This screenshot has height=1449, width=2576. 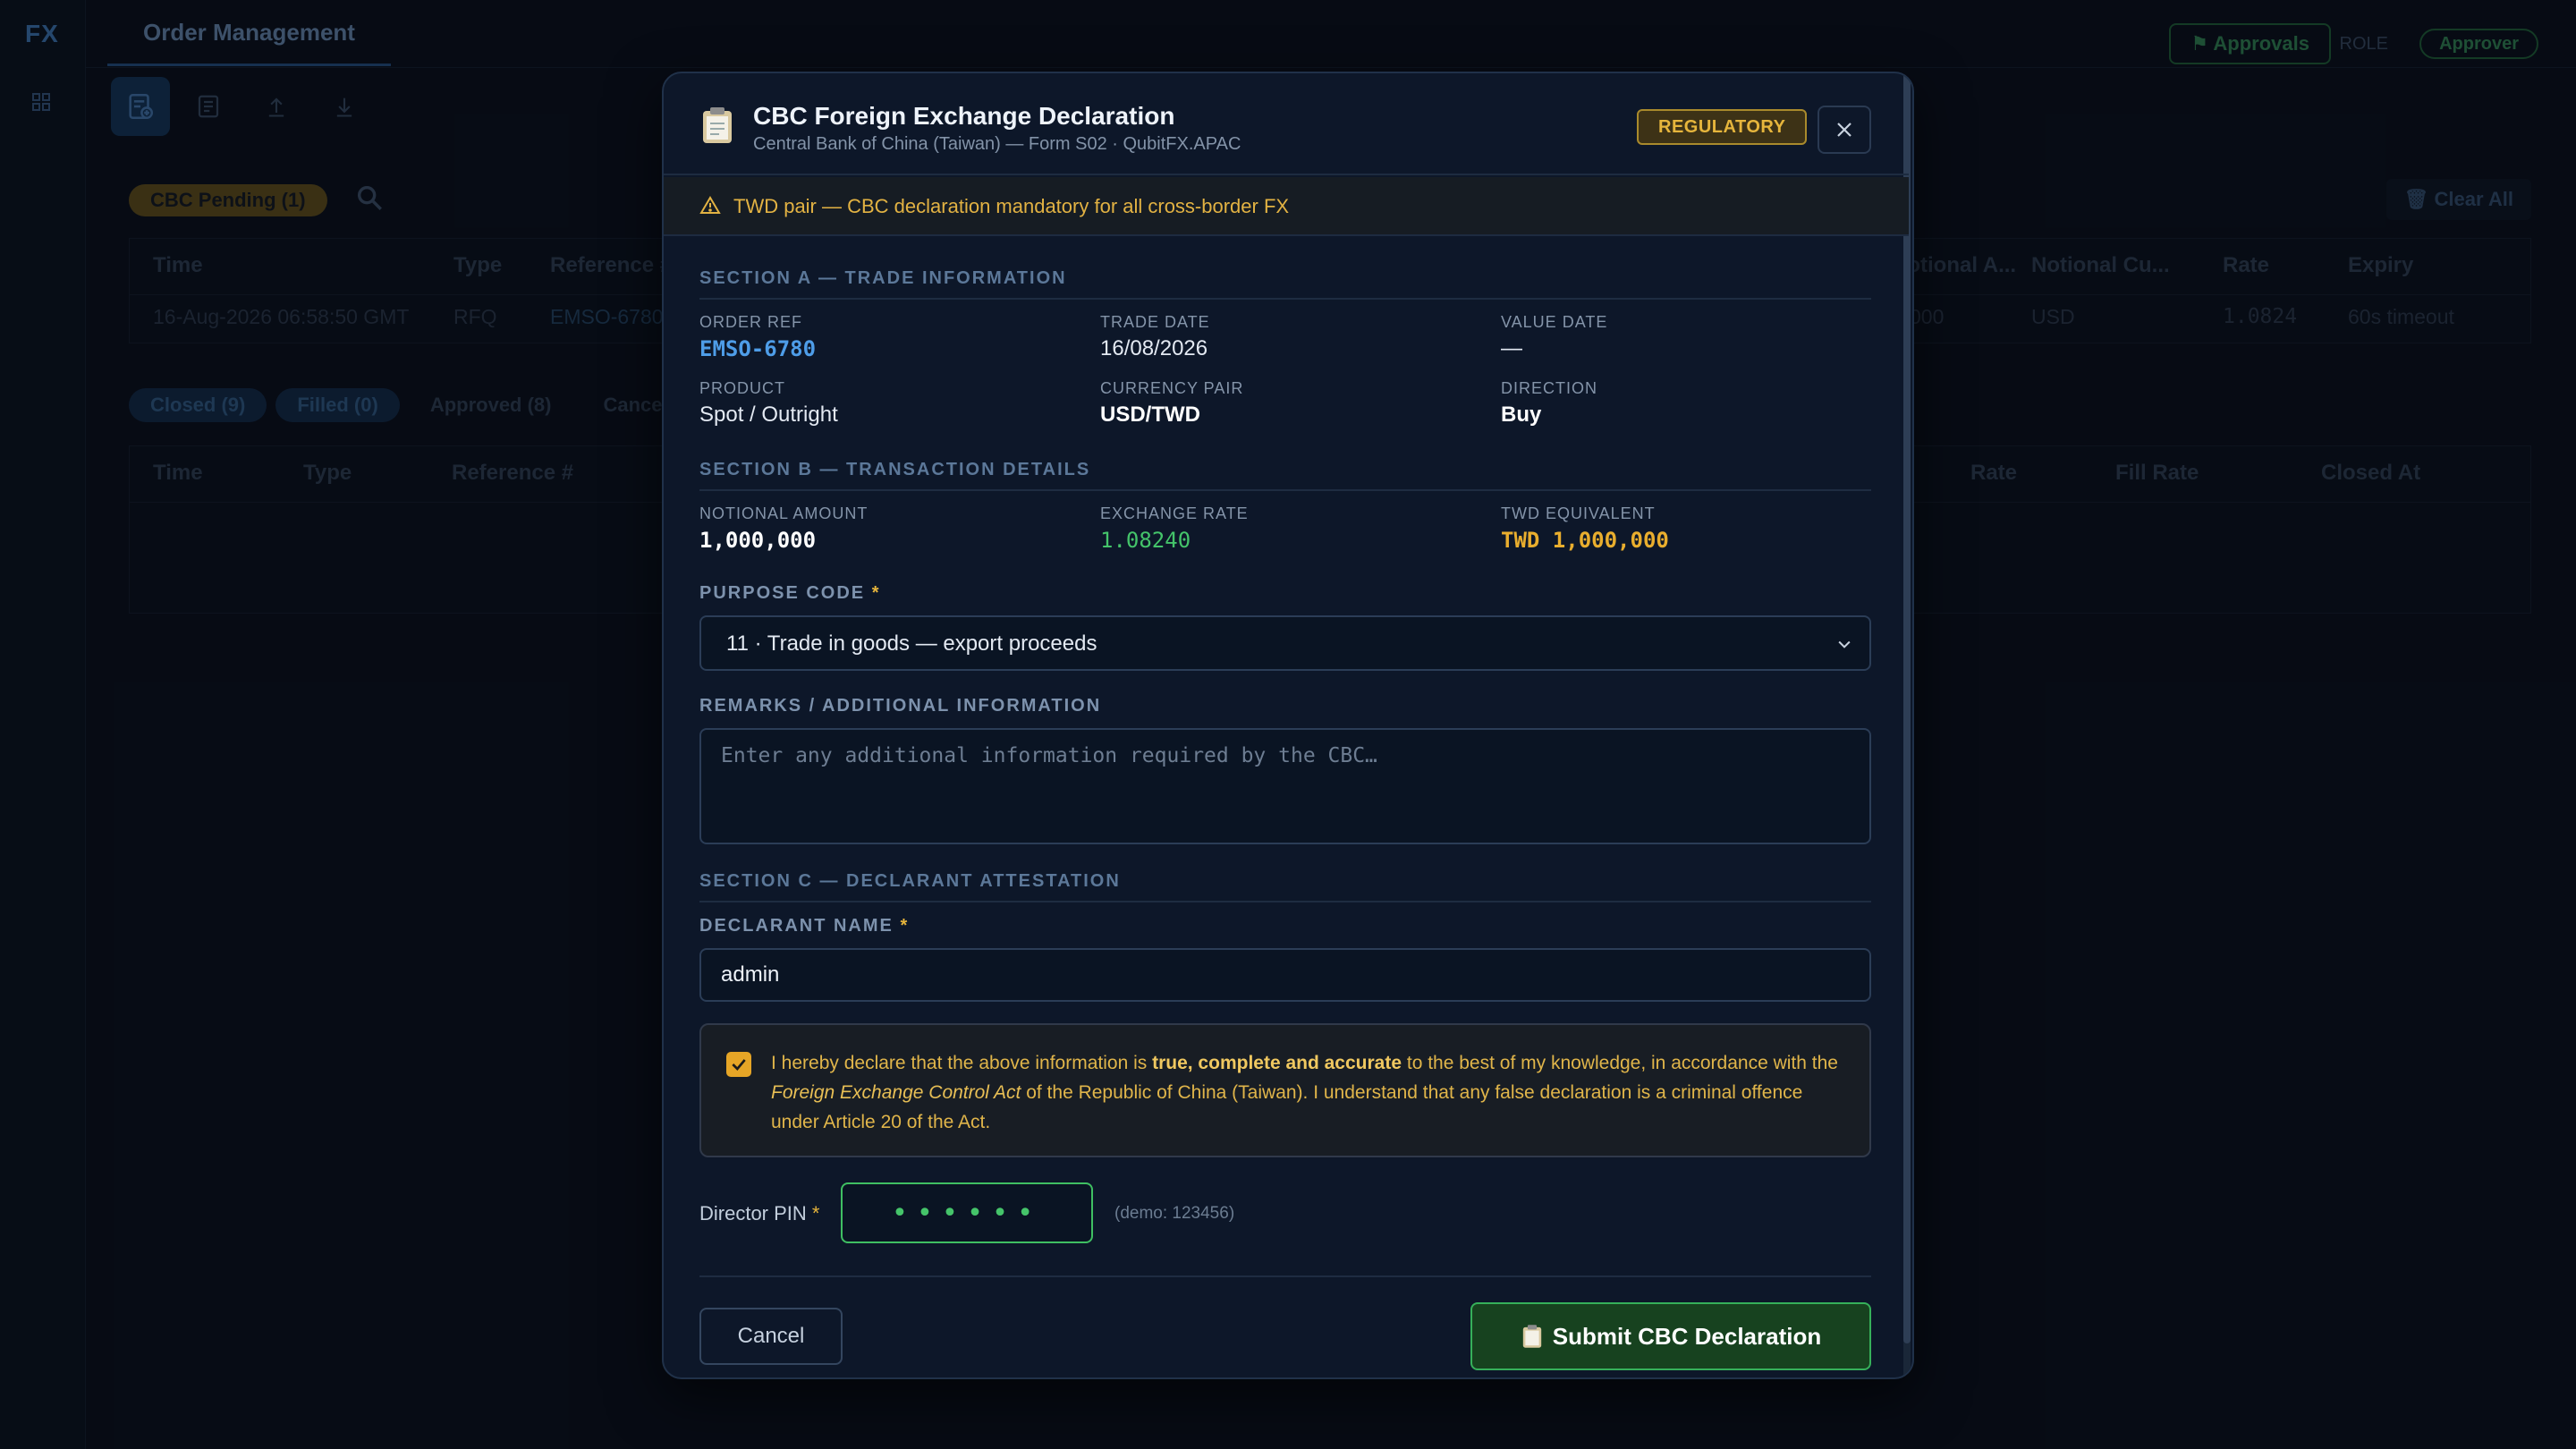 I want to click on attest-bold: true, complete and accurate, so click(x=1277, y=1063).